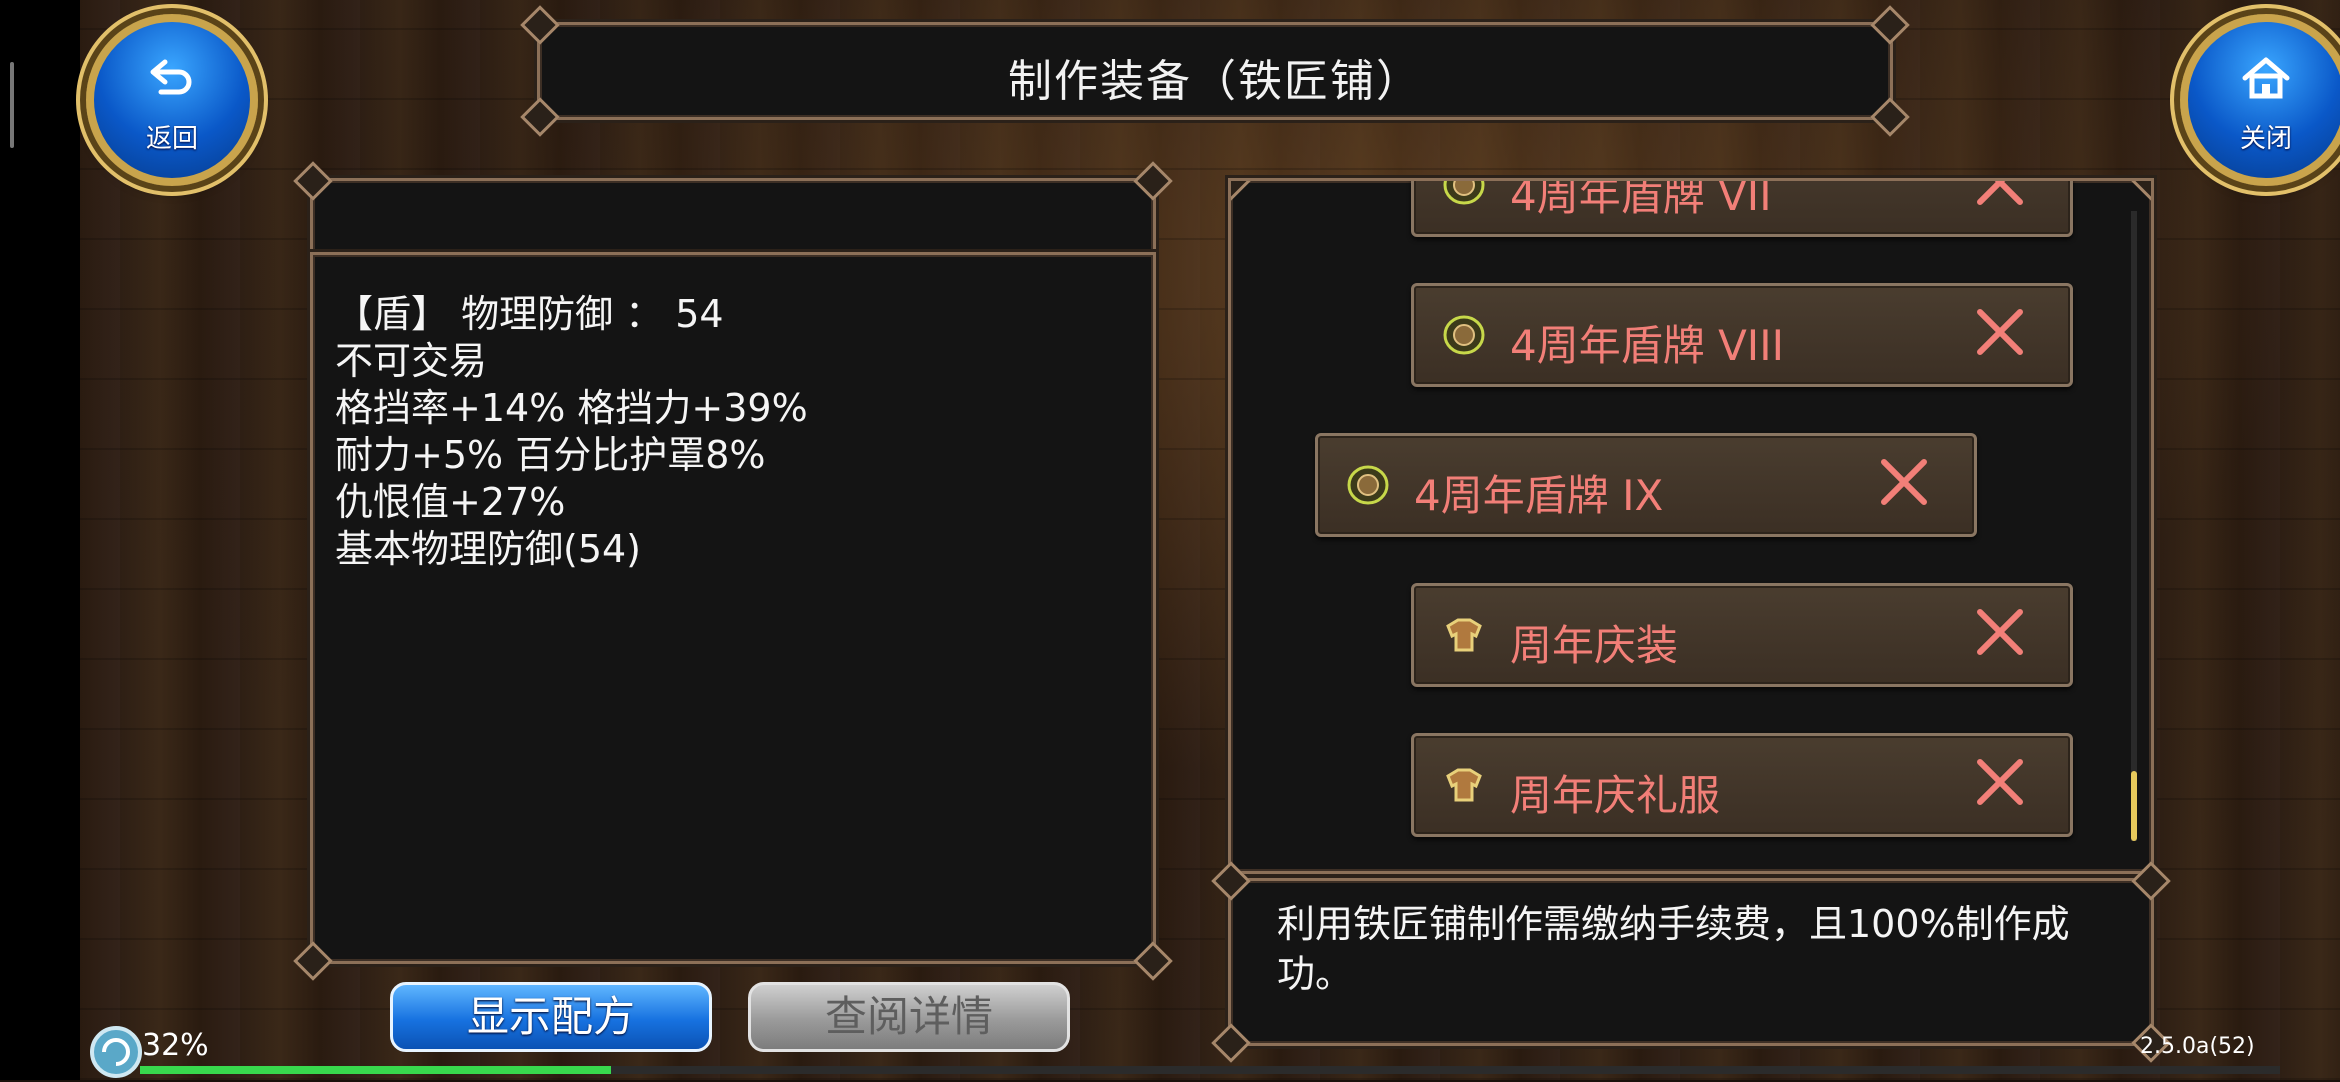 This screenshot has width=2340, height=1082. Describe the element at coordinates (175, 1045) in the screenshot. I see `battery-percent: 32%` at that location.